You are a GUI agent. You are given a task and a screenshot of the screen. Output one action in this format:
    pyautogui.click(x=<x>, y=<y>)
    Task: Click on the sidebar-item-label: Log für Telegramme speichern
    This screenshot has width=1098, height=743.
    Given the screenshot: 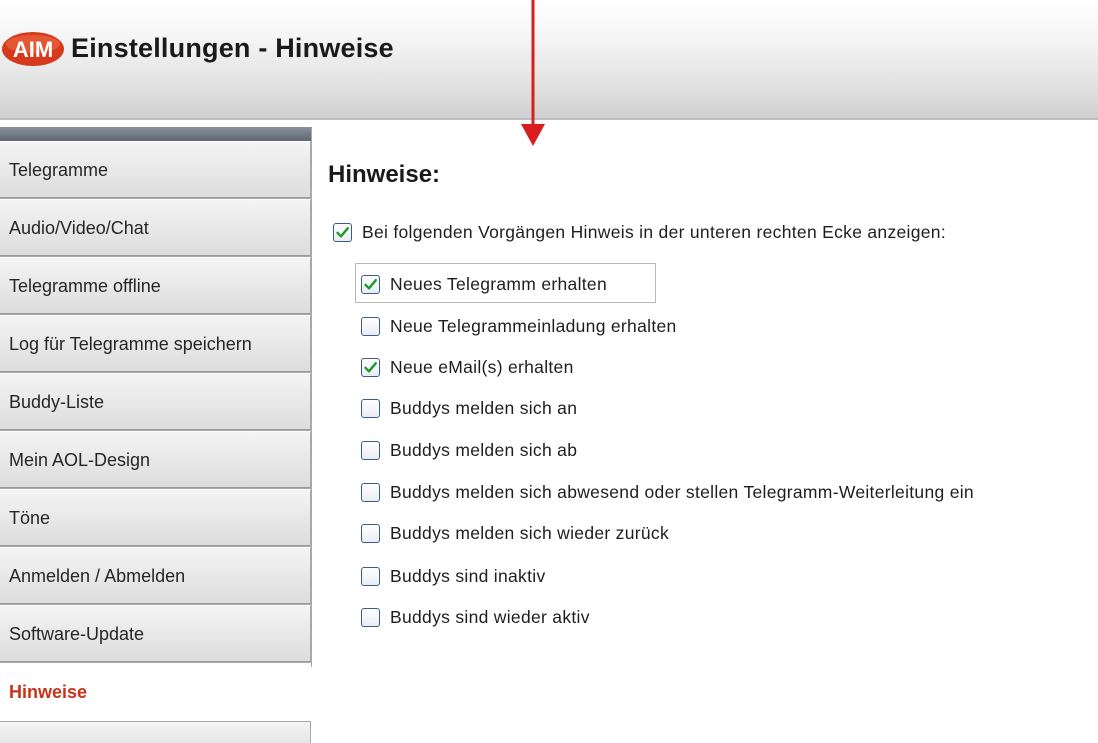 What is the action you would take?
    pyautogui.click(x=130, y=343)
    